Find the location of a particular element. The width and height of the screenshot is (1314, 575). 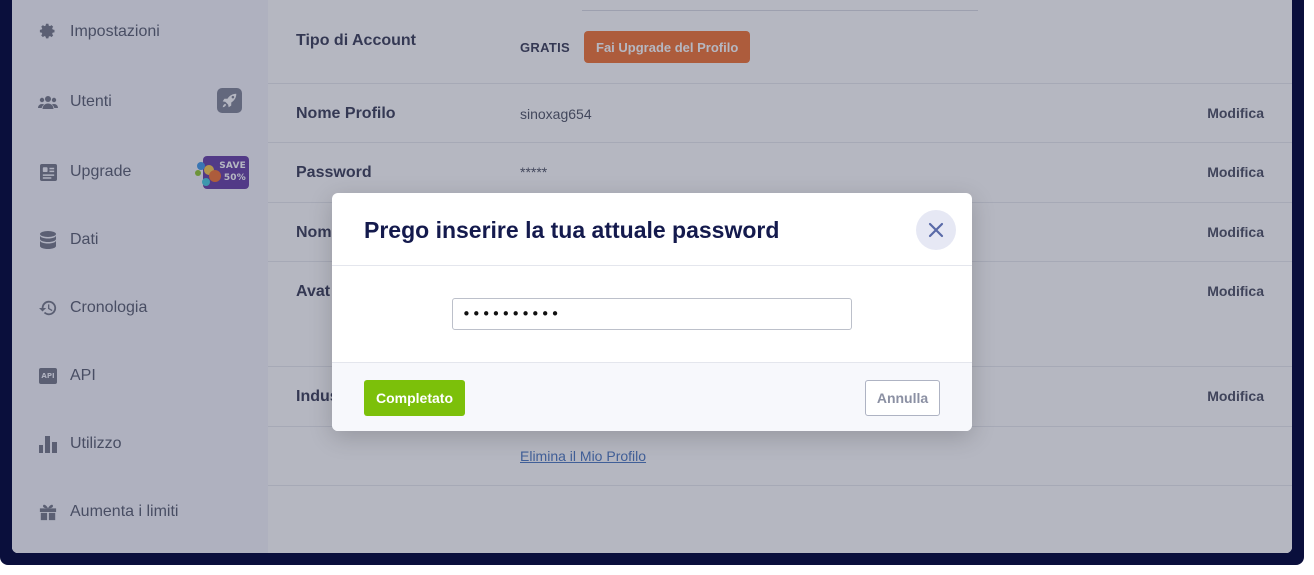

dialog-title: Prego inserire la tua attuale password is located at coordinates (572, 230).